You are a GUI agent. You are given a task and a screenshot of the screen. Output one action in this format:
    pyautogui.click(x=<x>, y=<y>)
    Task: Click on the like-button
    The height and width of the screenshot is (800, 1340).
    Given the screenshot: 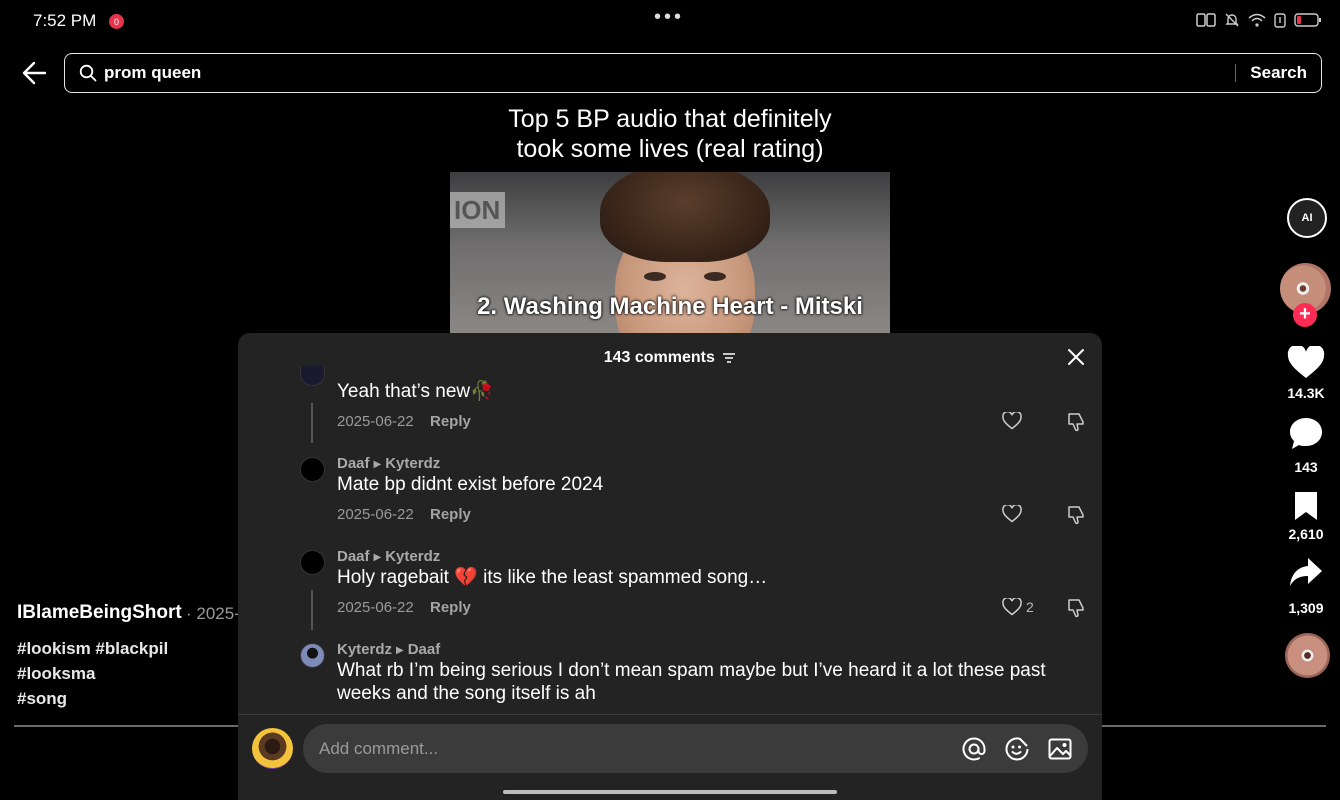 What is the action you would take?
    pyautogui.click(x=1306, y=363)
    